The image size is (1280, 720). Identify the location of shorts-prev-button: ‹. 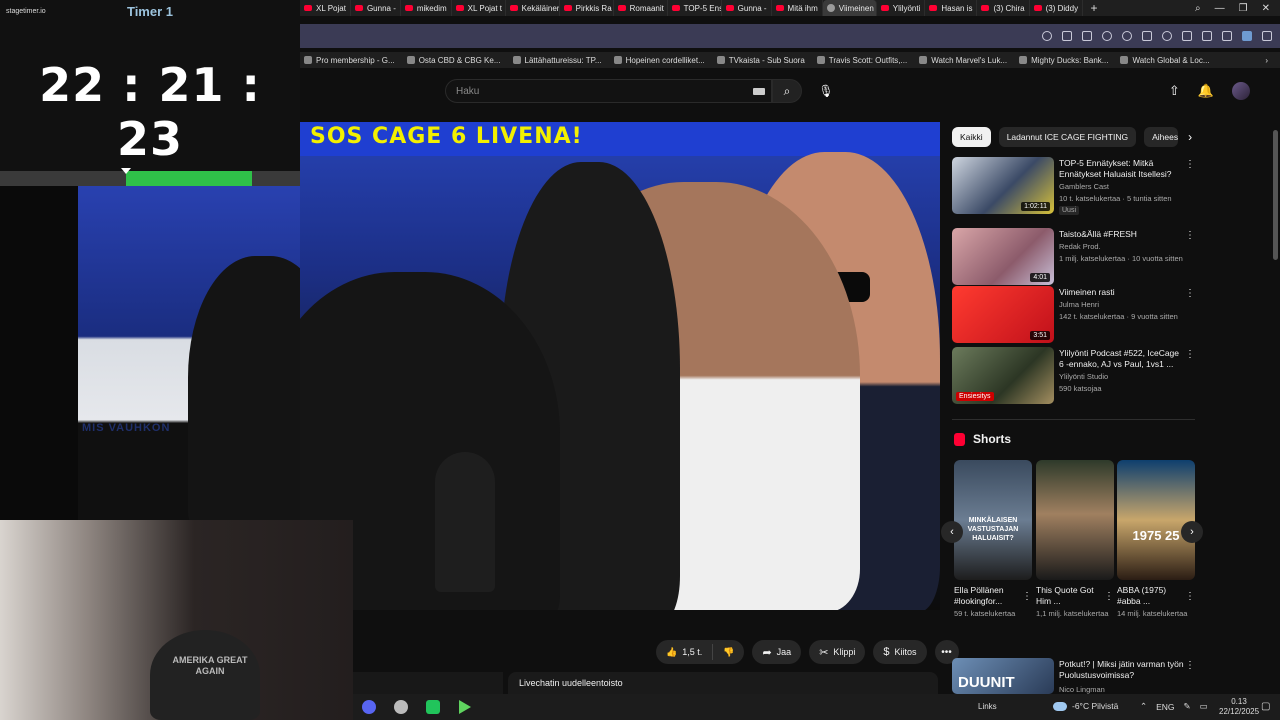
(952, 532).